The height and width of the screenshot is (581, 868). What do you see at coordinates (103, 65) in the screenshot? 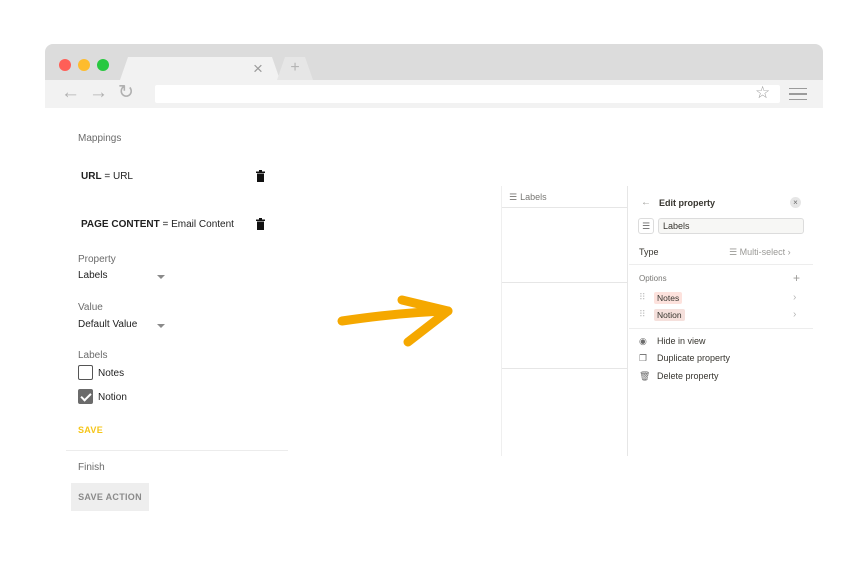
I see `maximize-window-button` at bounding box center [103, 65].